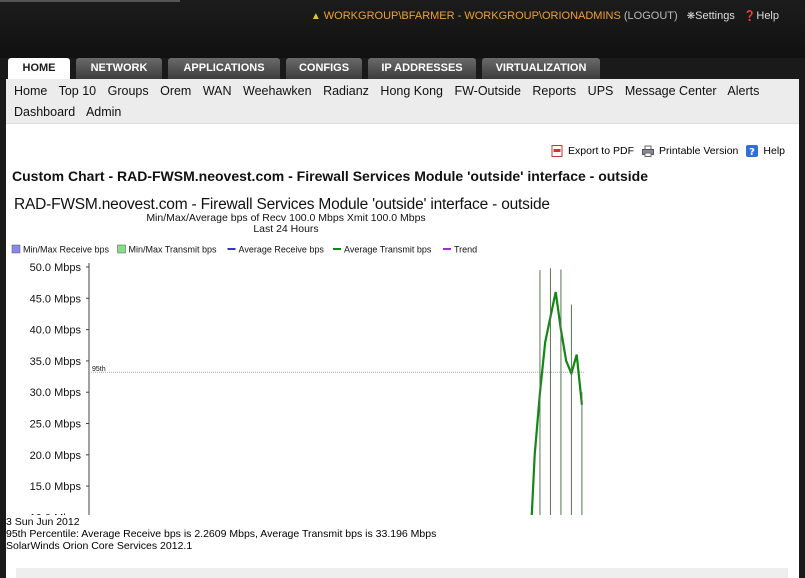 Image resolution: width=805 pixels, height=578 pixels. I want to click on y-tick-label-7: 15.0 Mbps, so click(56, 487).